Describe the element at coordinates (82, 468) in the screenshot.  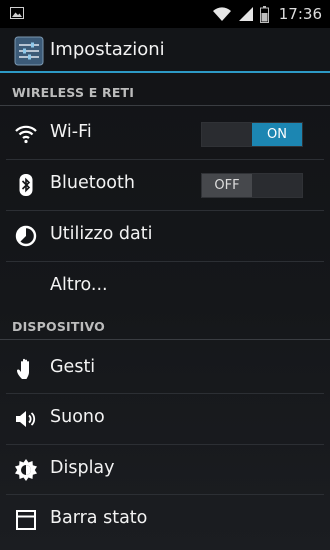
I see `display-label: Display` at that location.